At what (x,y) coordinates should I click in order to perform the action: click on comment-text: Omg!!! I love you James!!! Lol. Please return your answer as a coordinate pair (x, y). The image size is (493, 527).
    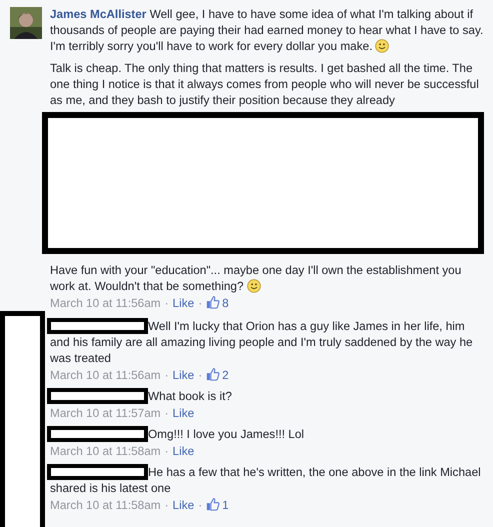
    Looking at the image, I should click on (268, 434).